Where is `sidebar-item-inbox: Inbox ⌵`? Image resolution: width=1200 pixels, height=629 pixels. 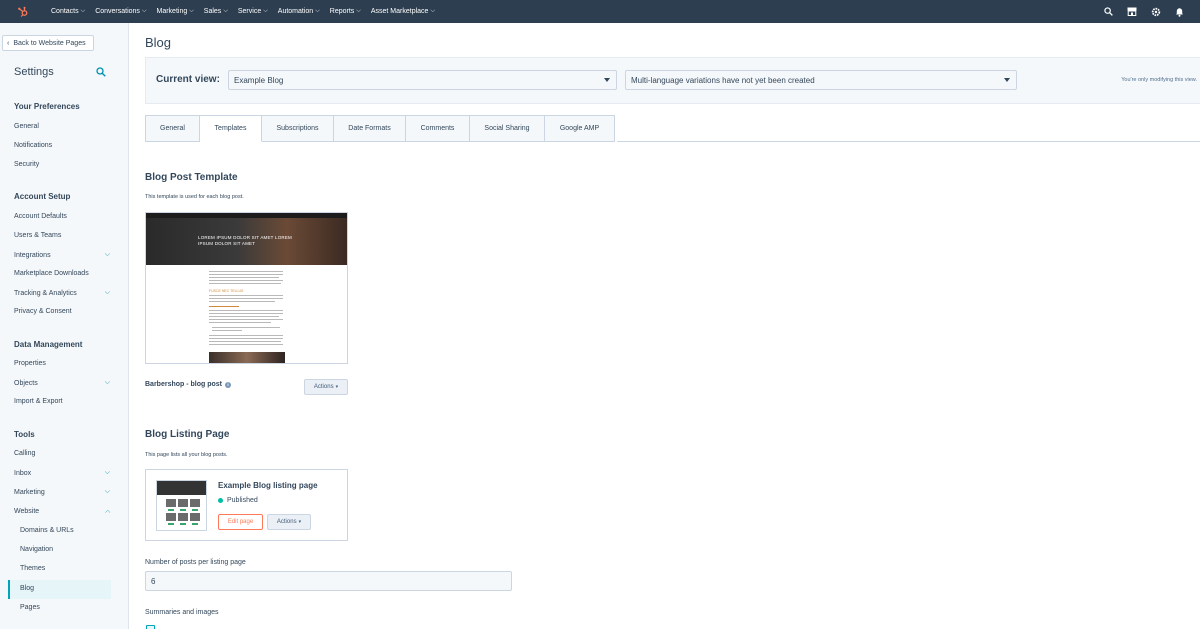
sidebar-item-inbox: Inbox ⌵ is located at coordinates (64, 473).